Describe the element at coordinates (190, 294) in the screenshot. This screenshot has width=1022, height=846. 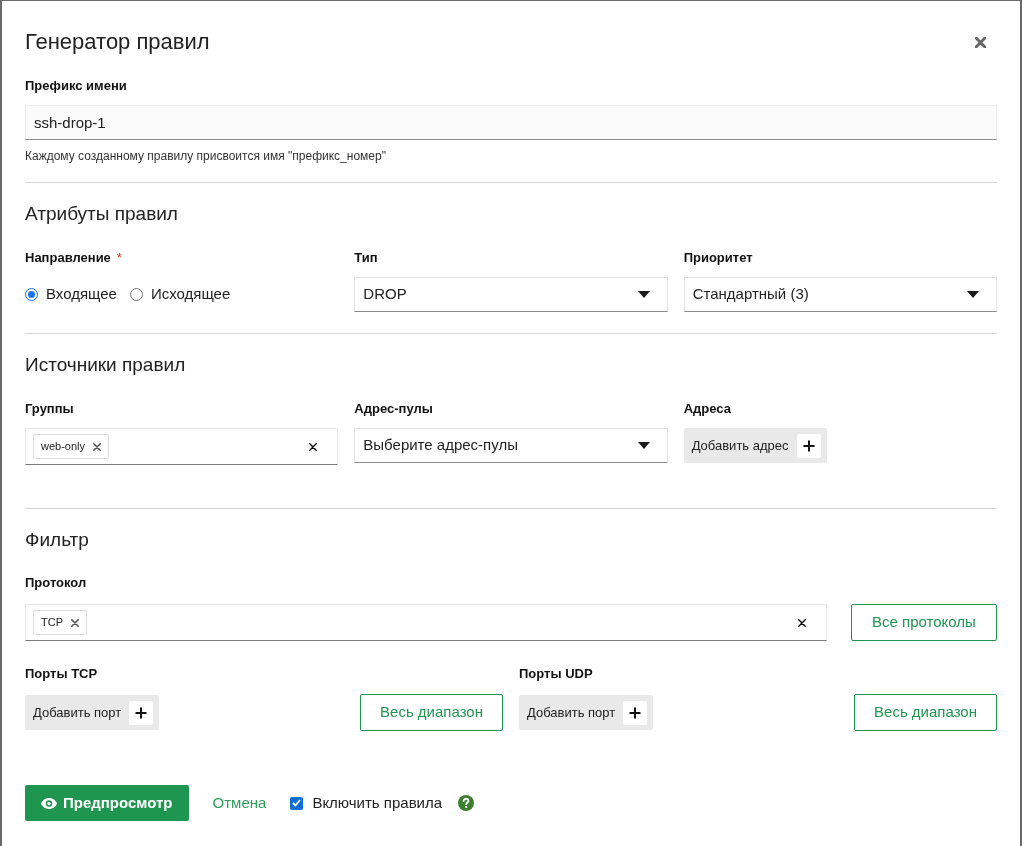
I see `radio-label: Исходящее` at that location.